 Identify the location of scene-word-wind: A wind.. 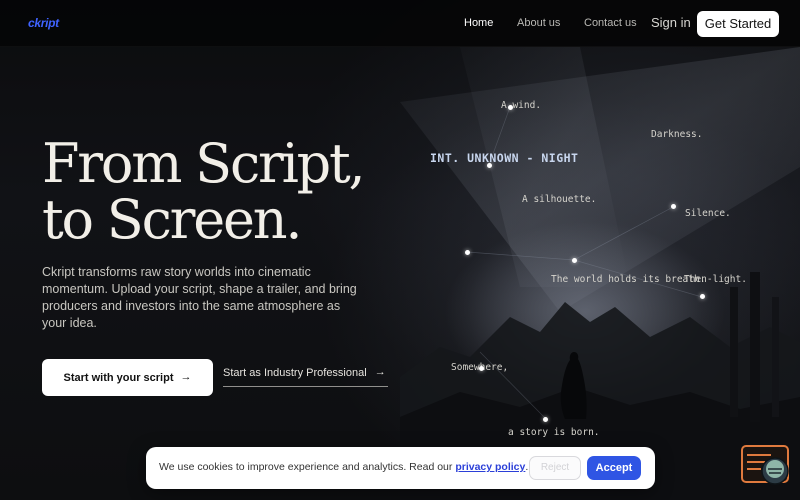
(521, 105).